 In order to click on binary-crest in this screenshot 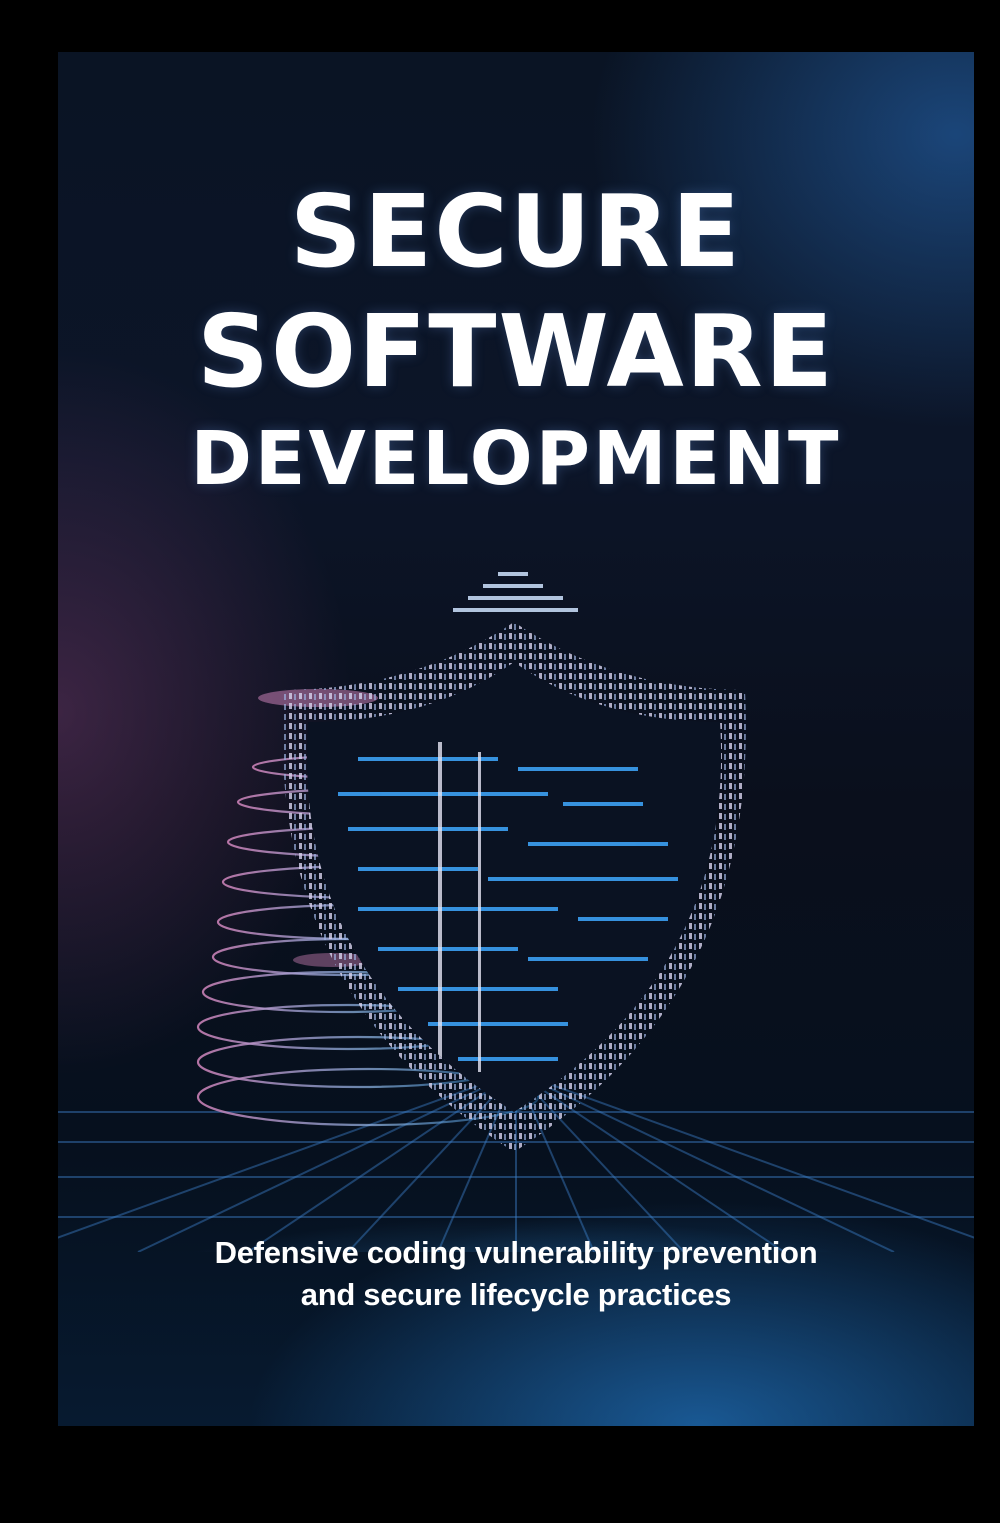, I will do `click(515, 592)`.